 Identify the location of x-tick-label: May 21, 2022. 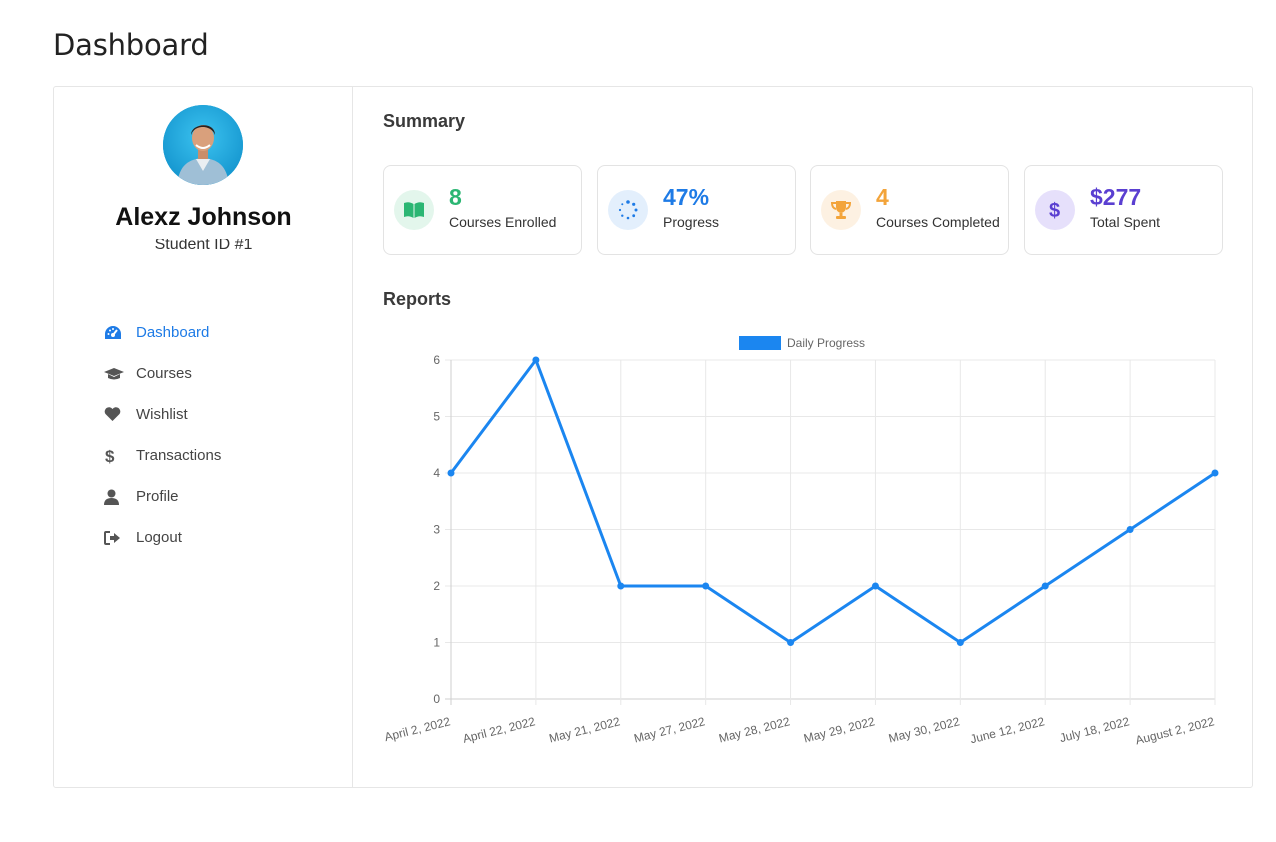
(585, 729).